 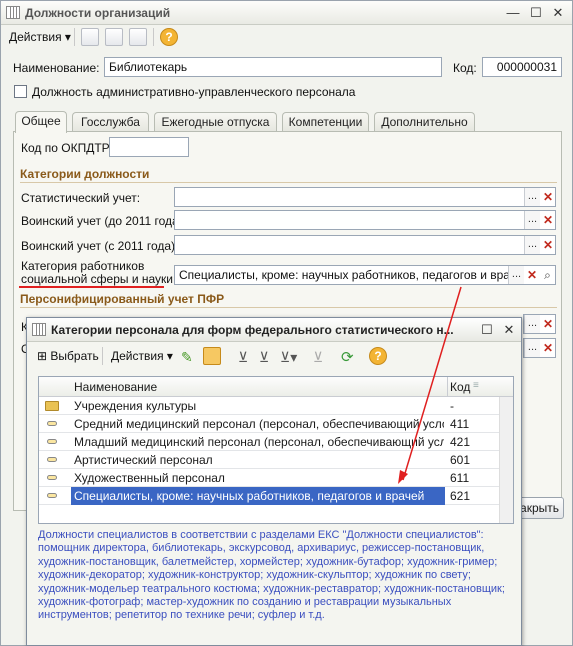 I want to click on annotation-arrow-line, so click(x=432, y=383).